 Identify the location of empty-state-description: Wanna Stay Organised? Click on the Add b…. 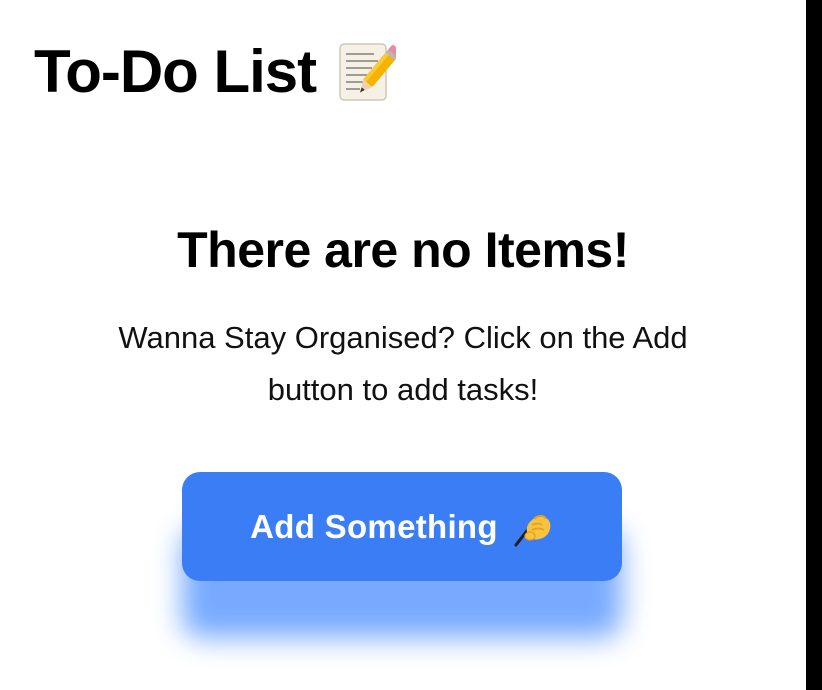
(403, 363).